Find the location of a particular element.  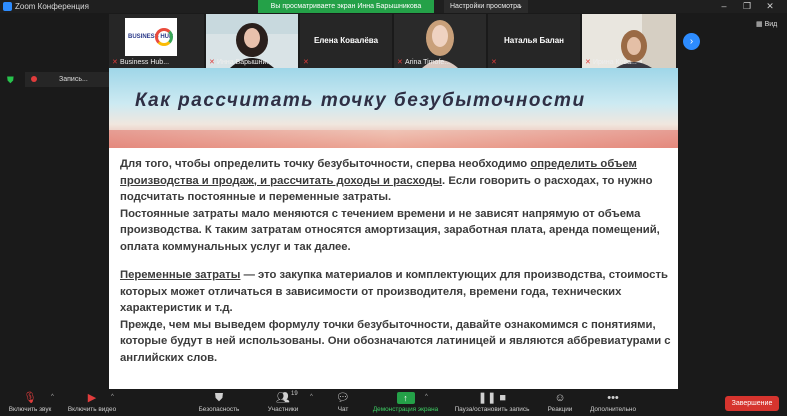

chat-button: 💬︎ Чат is located at coordinates (343, 402).